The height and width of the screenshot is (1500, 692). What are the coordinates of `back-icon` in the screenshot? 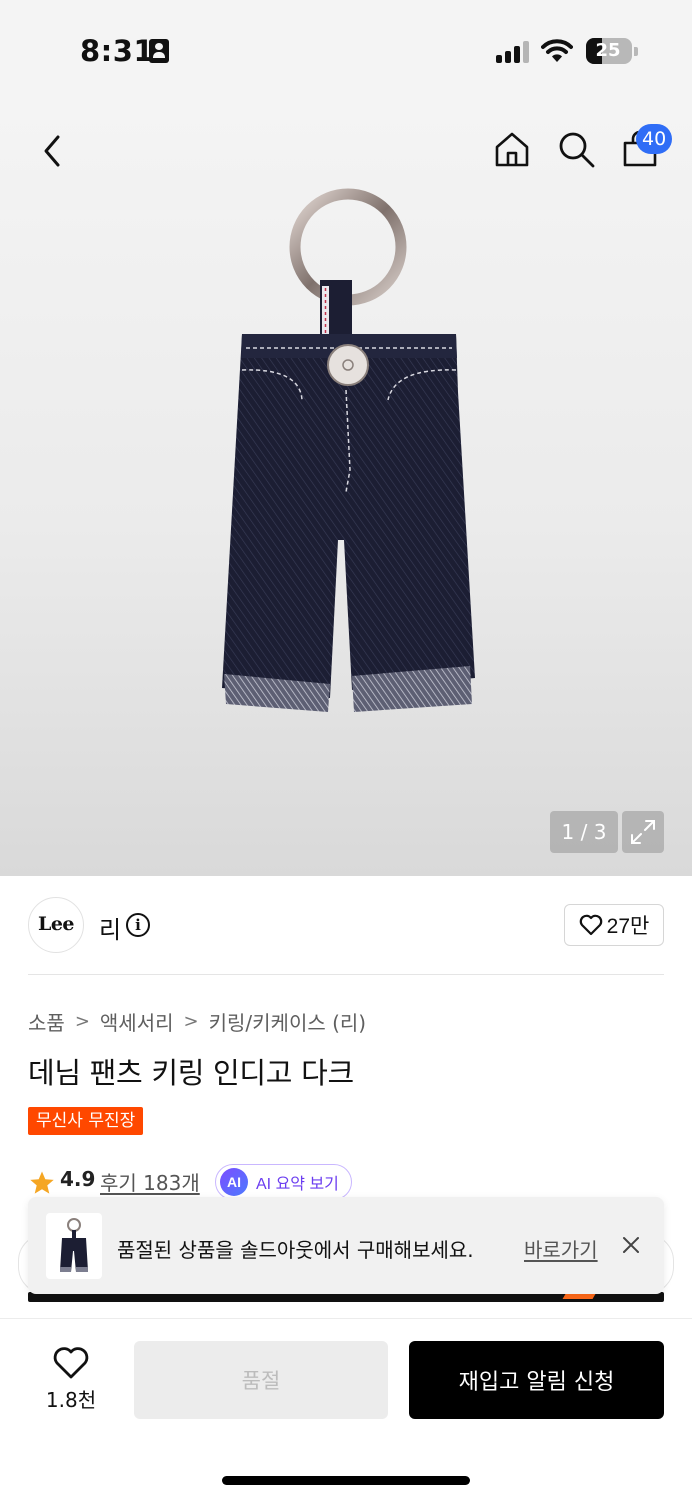 It's located at (52, 150).